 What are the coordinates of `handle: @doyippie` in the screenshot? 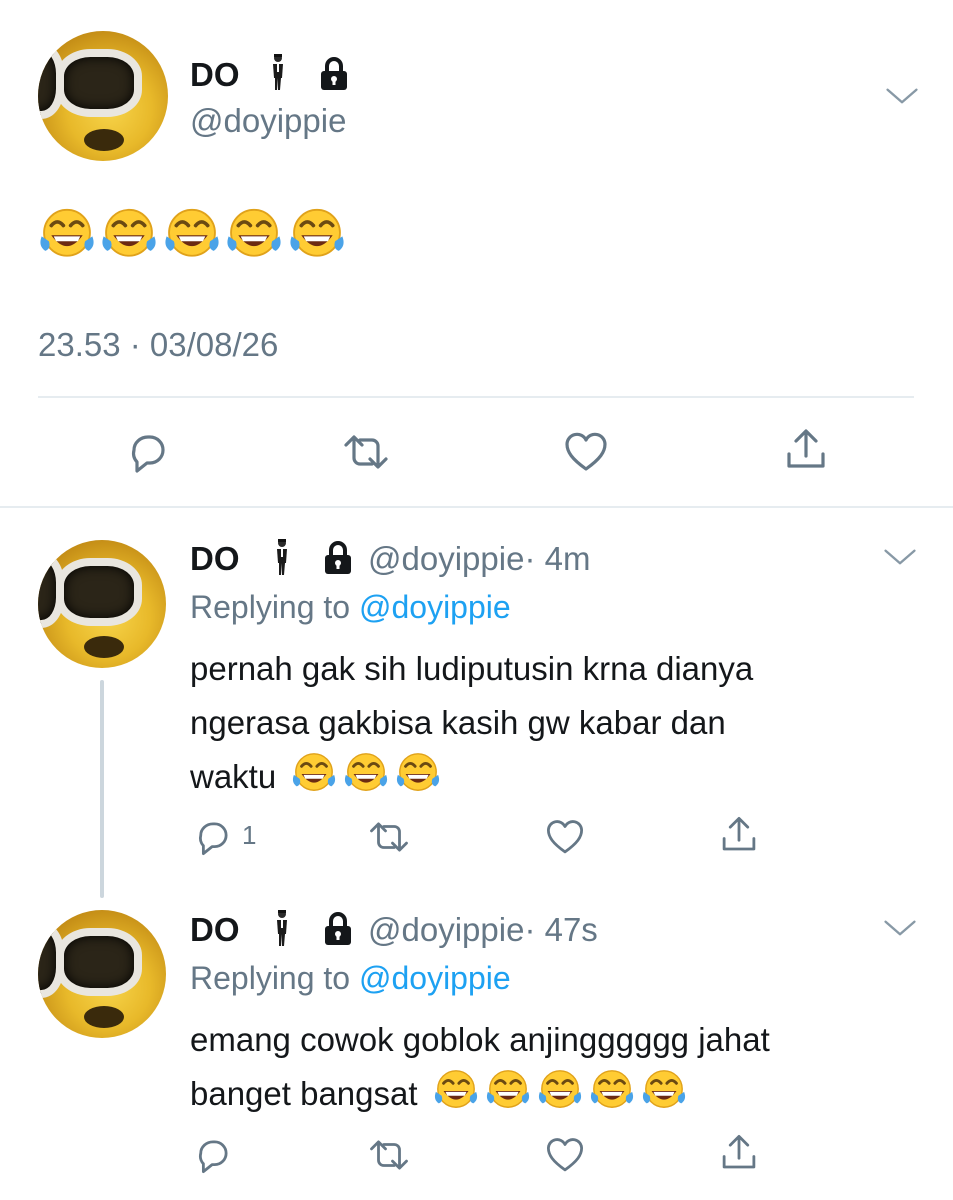 It's located at (268, 121).